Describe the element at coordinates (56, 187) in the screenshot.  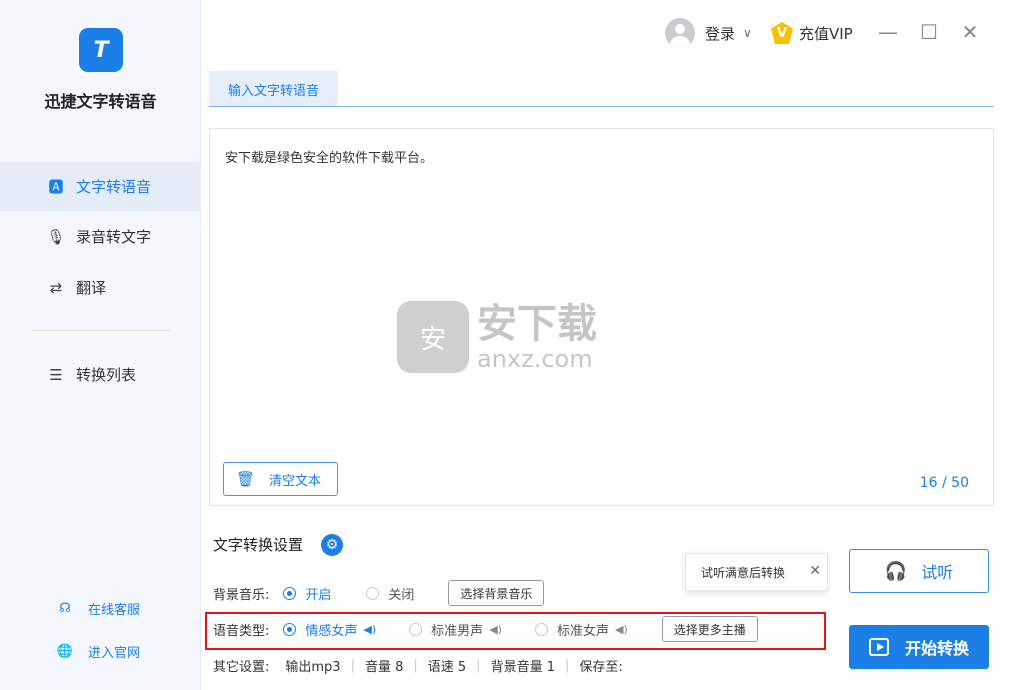
I see `text-a-icon: 🅰` at that location.